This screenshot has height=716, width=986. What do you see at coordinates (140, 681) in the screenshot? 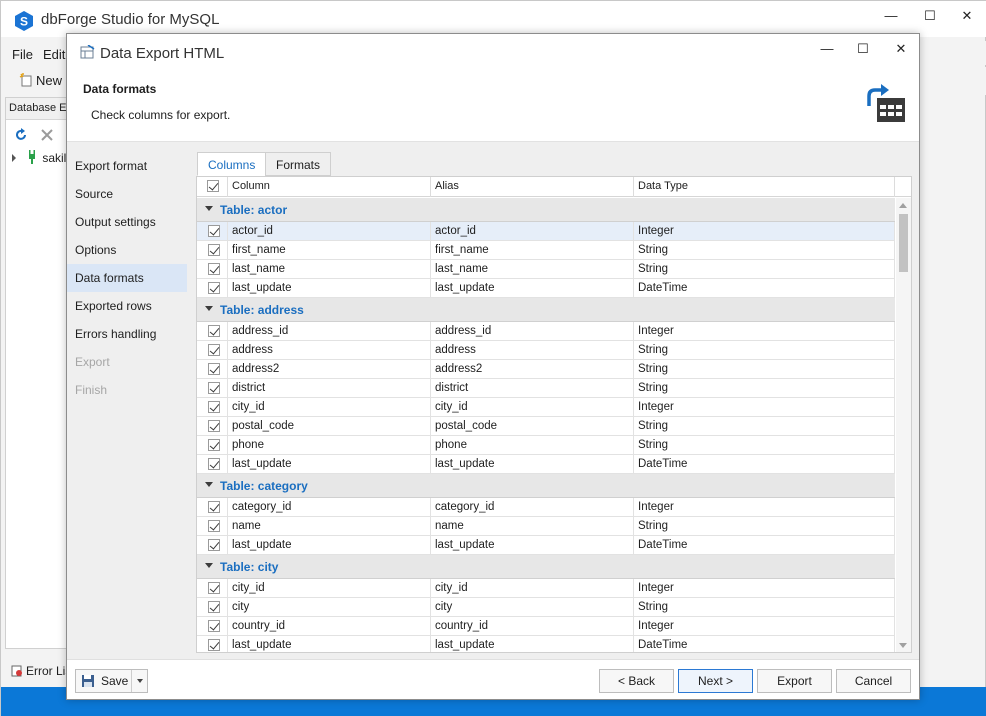
I see `save-dropdown-icon` at bounding box center [140, 681].